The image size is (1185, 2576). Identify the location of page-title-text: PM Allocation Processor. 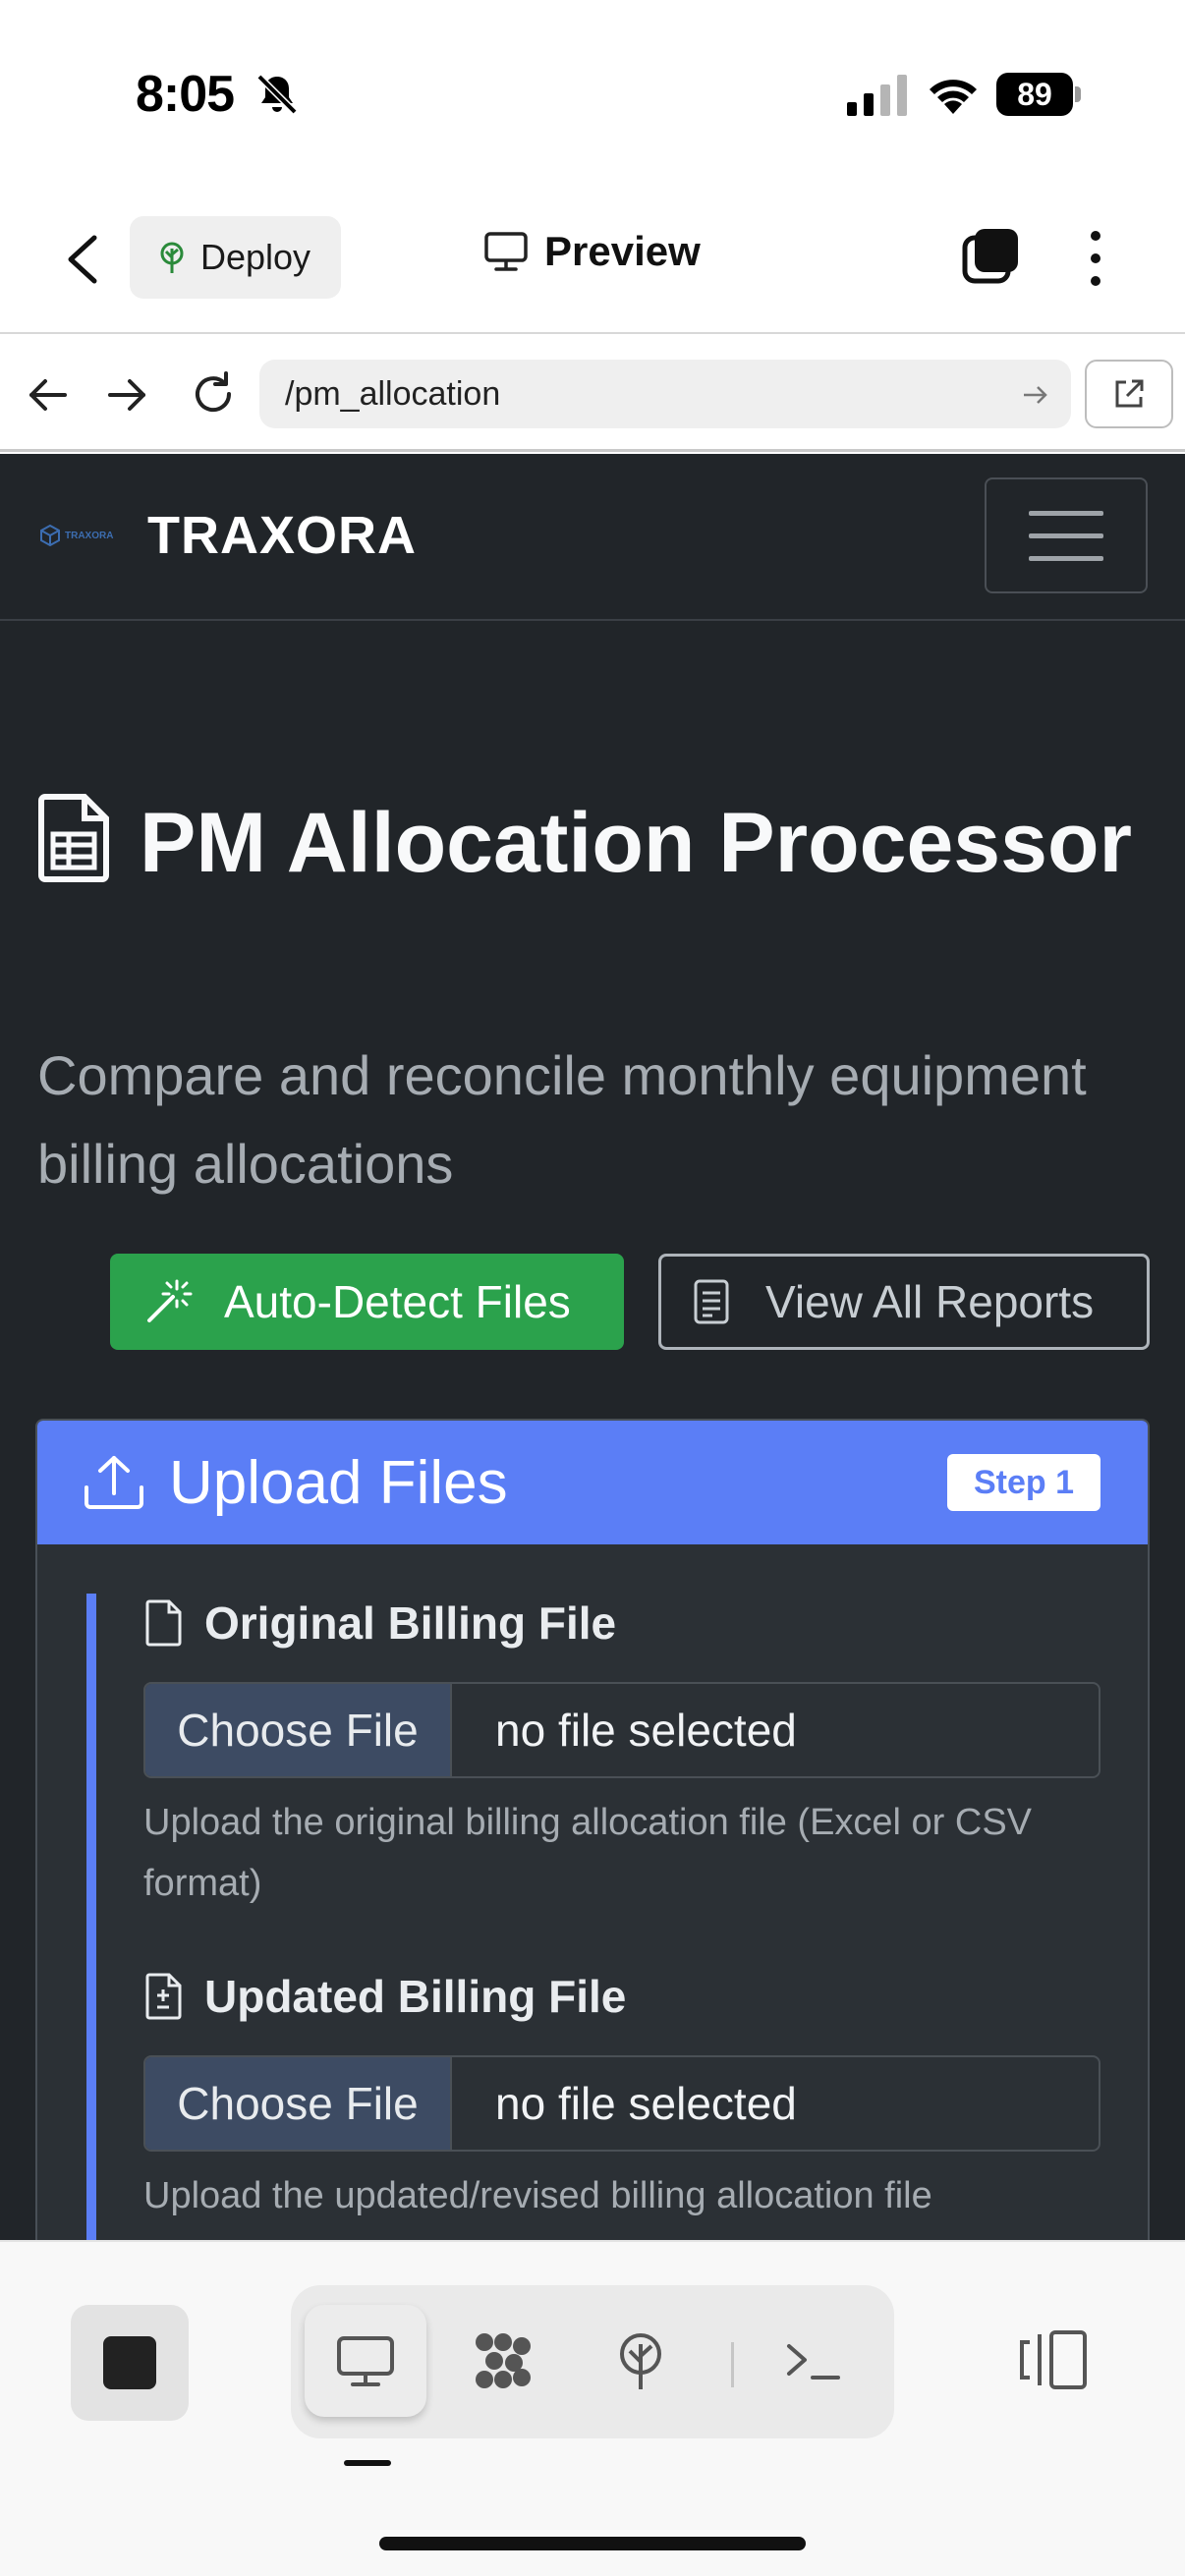
(636, 843).